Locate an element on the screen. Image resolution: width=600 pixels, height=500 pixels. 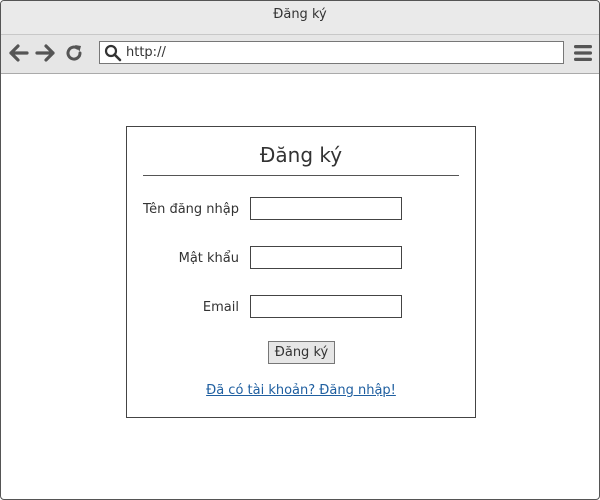
login-link: Đã có tài khoản? Đăng nhập! is located at coordinates (301, 390).